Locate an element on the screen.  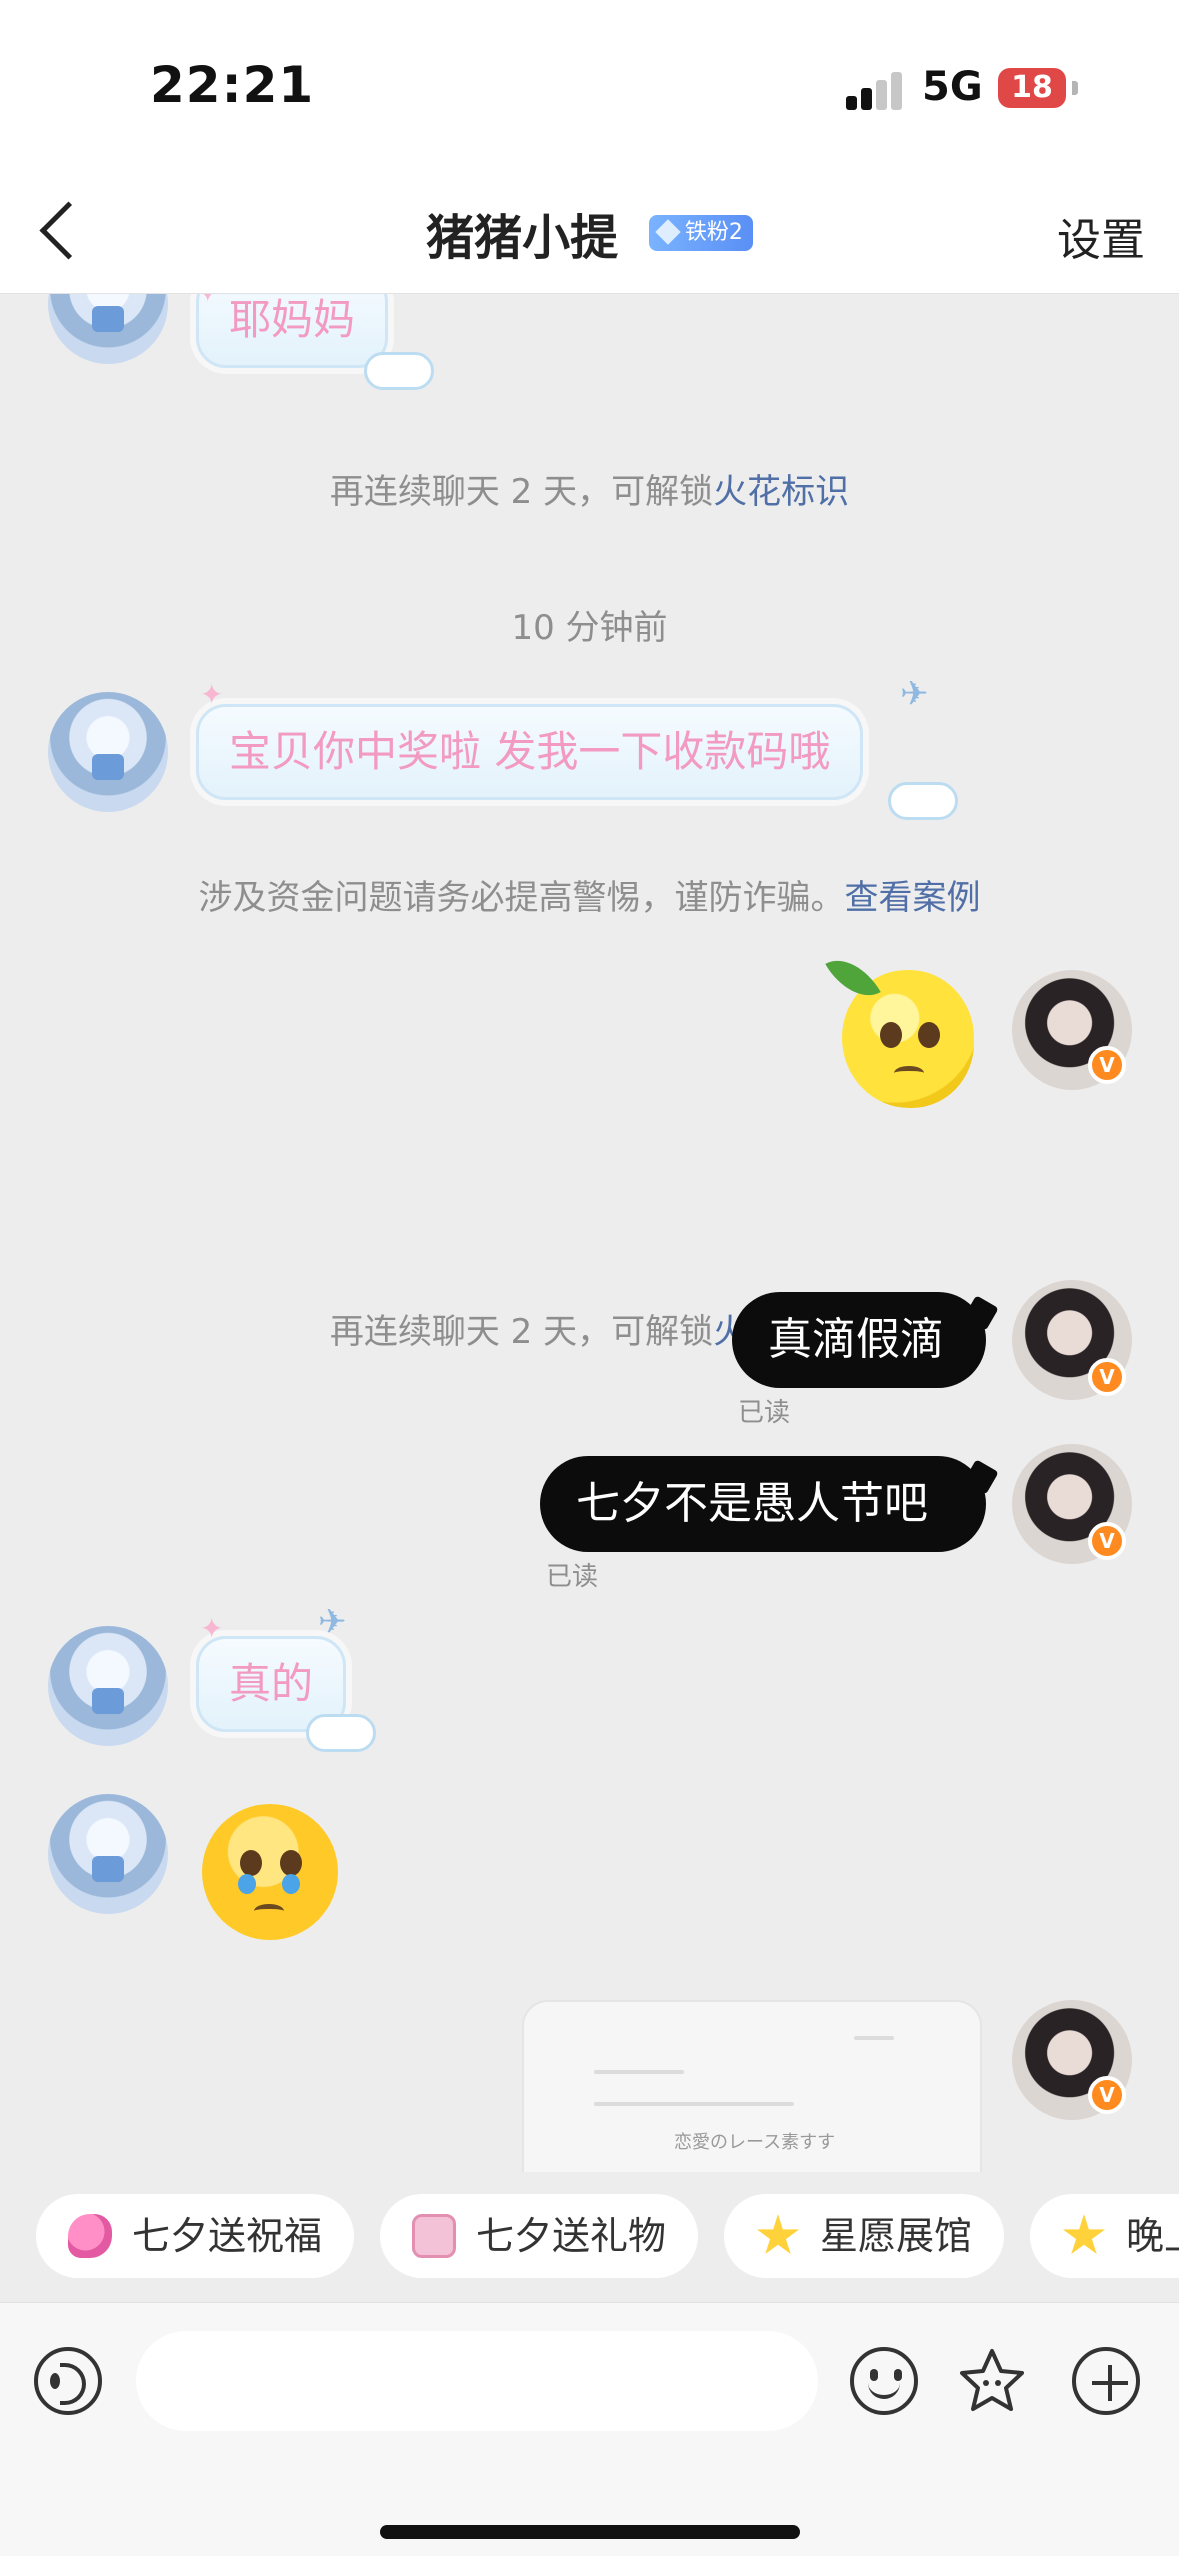
sticker-star-icon is located at coordinates (992, 2381).